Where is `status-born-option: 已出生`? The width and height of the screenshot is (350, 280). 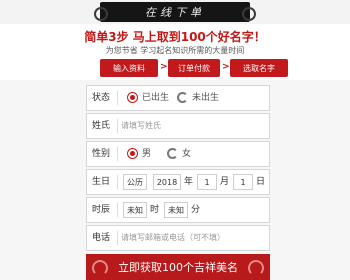 status-born-option: 已出生 is located at coordinates (155, 98).